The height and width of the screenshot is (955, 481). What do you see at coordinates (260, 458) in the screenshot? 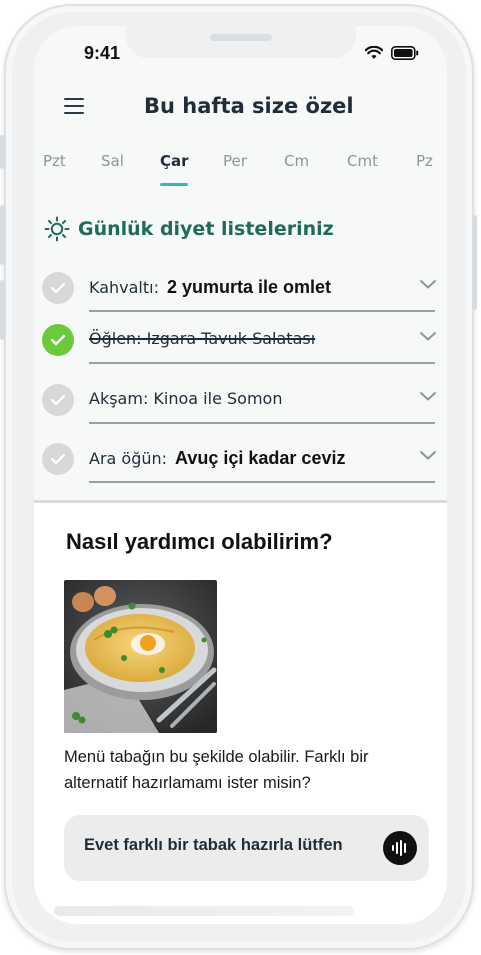
I see `meal-value: Avuç içi kadar ceviz` at bounding box center [260, 458].